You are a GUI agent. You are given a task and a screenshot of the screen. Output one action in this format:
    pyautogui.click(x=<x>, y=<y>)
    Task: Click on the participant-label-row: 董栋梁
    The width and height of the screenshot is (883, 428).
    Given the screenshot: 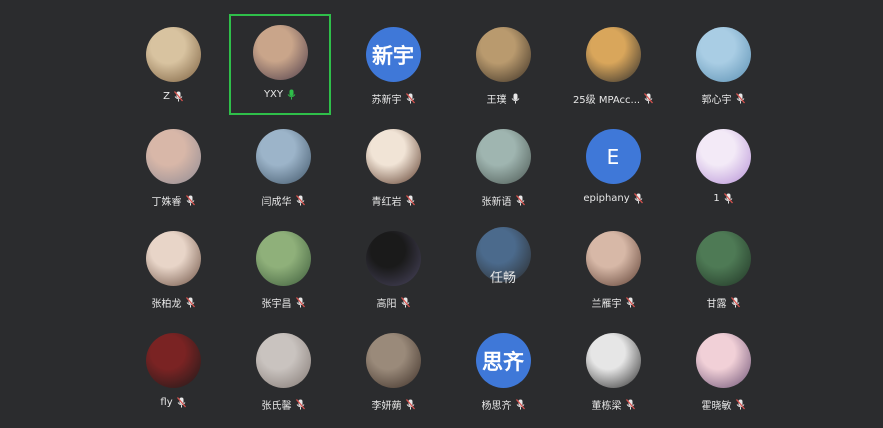 What is the action you would take?
    pyautogui.click(x=613, y=404)
    